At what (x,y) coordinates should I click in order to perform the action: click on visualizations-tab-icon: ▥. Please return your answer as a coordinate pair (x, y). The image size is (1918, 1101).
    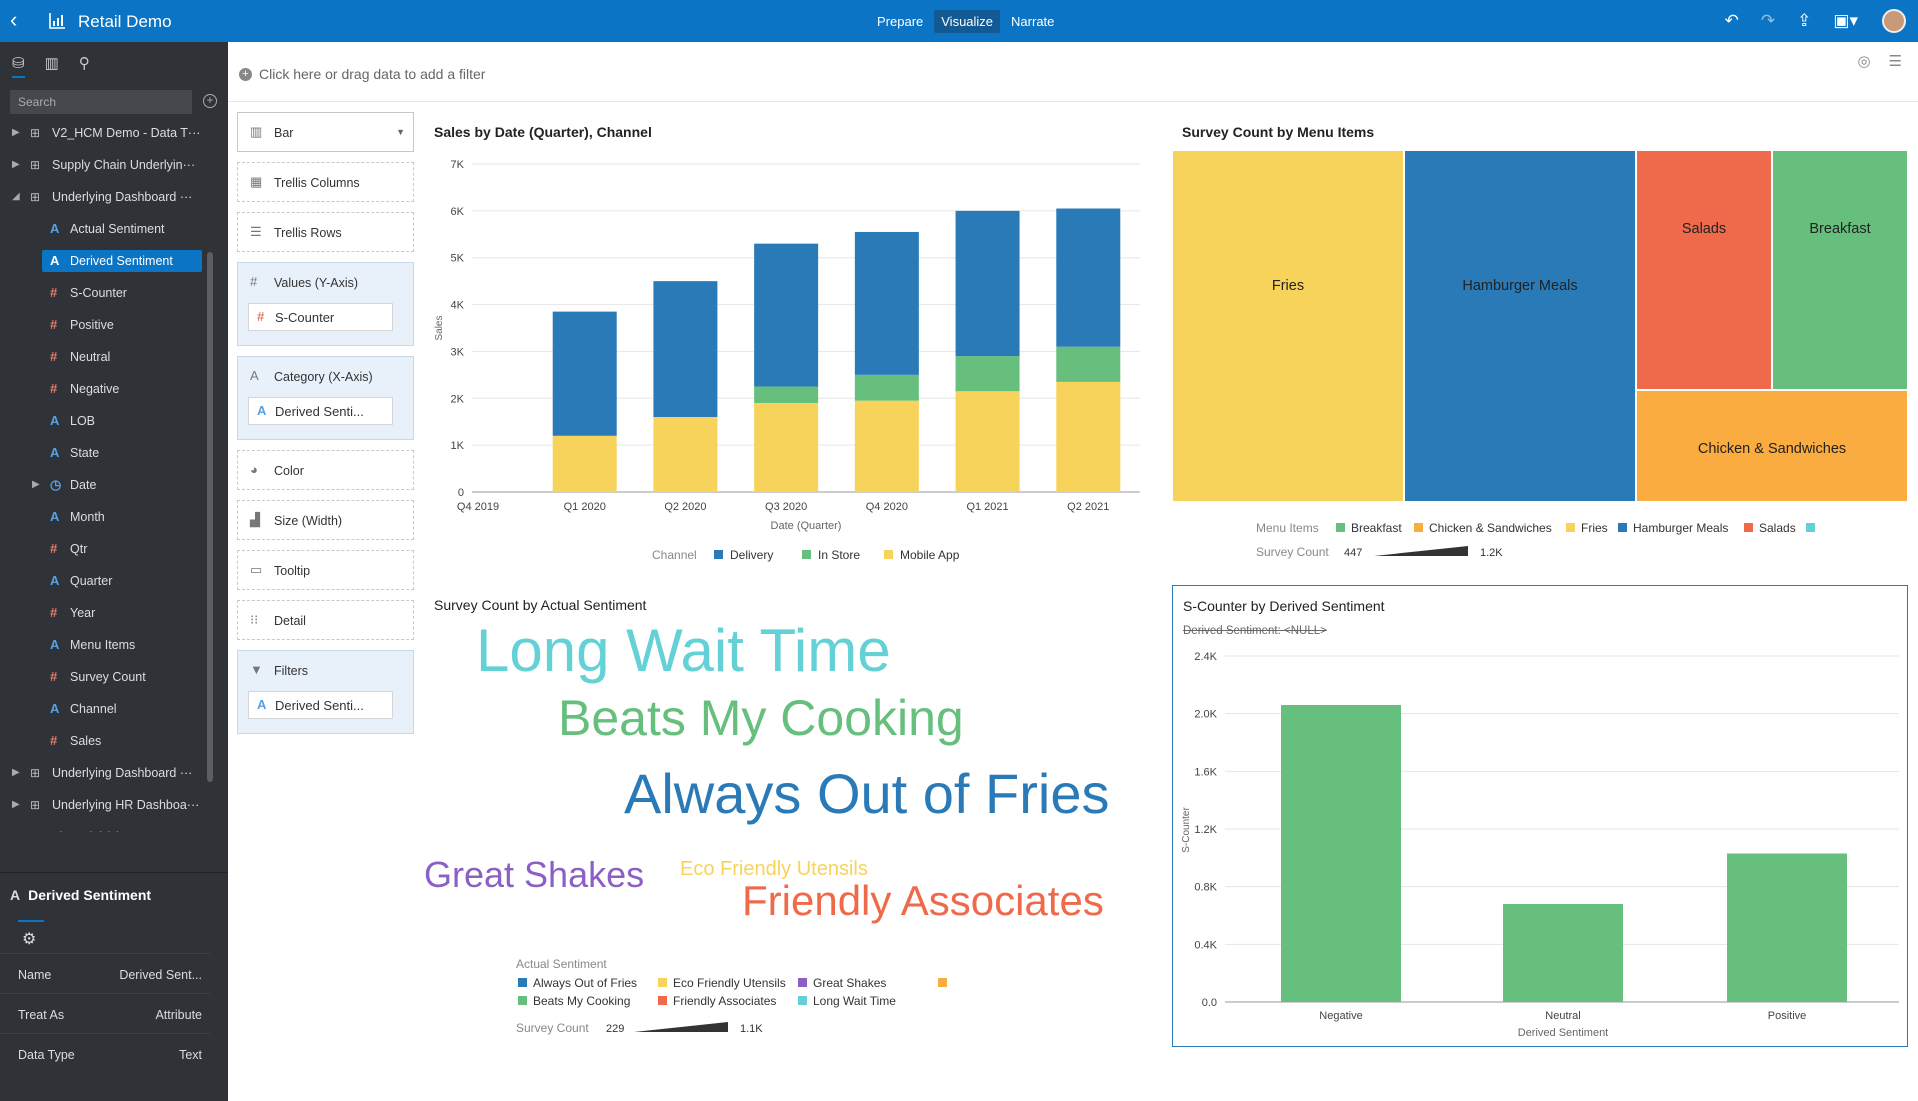
    Looking at the image, I should click on (52, 66).